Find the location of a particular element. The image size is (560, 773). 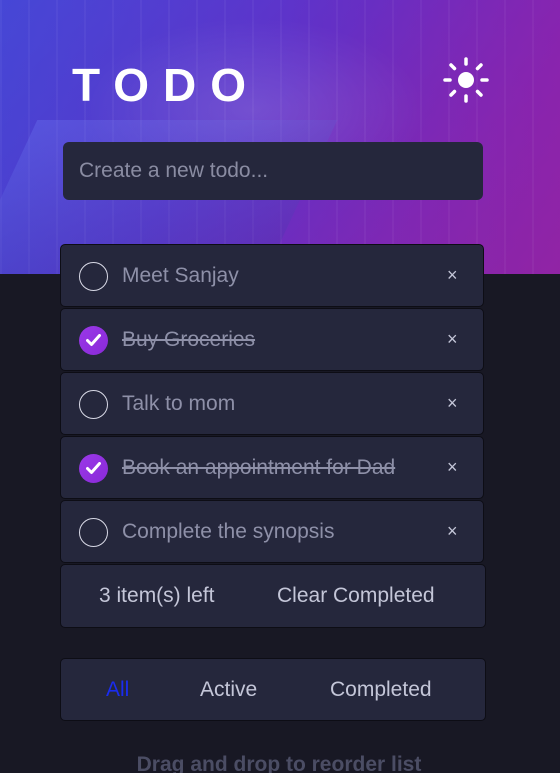

items-left-count: 3 item(s) left is located at coordinates (157, 595).